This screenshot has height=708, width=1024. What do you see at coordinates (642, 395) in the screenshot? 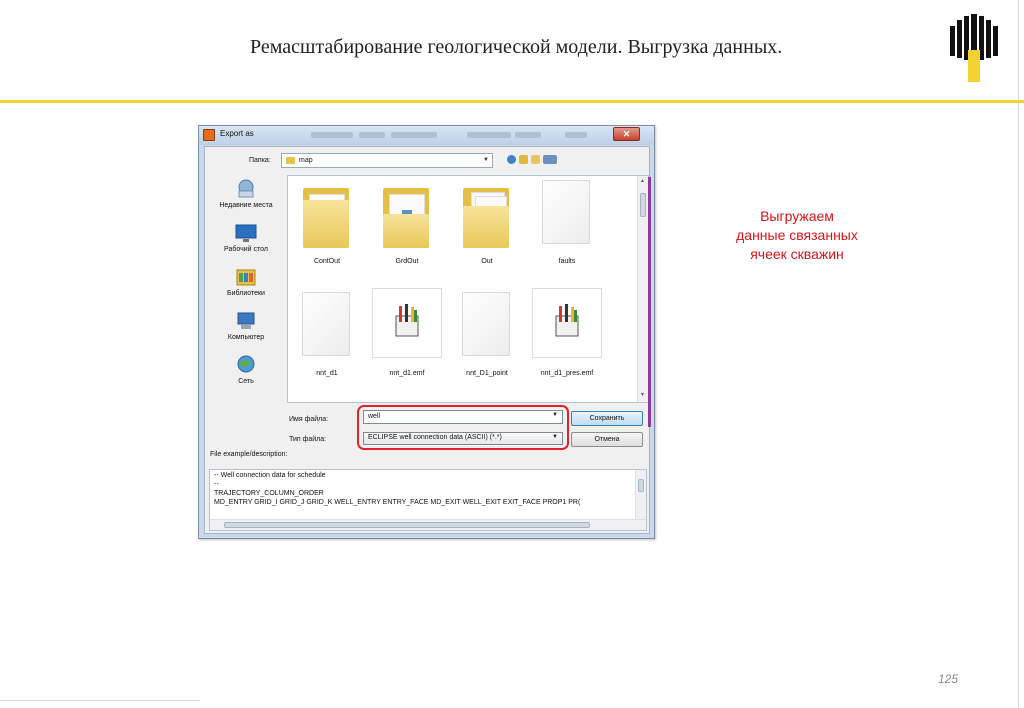
I see `scroll-down-icon: ▼` at bounding box center [642, 395].